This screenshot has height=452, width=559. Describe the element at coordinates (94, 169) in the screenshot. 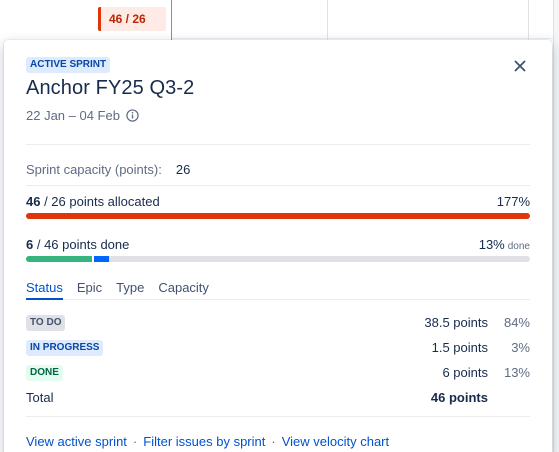

I see `capacity-label: Sprint capacity (points):` at that location.